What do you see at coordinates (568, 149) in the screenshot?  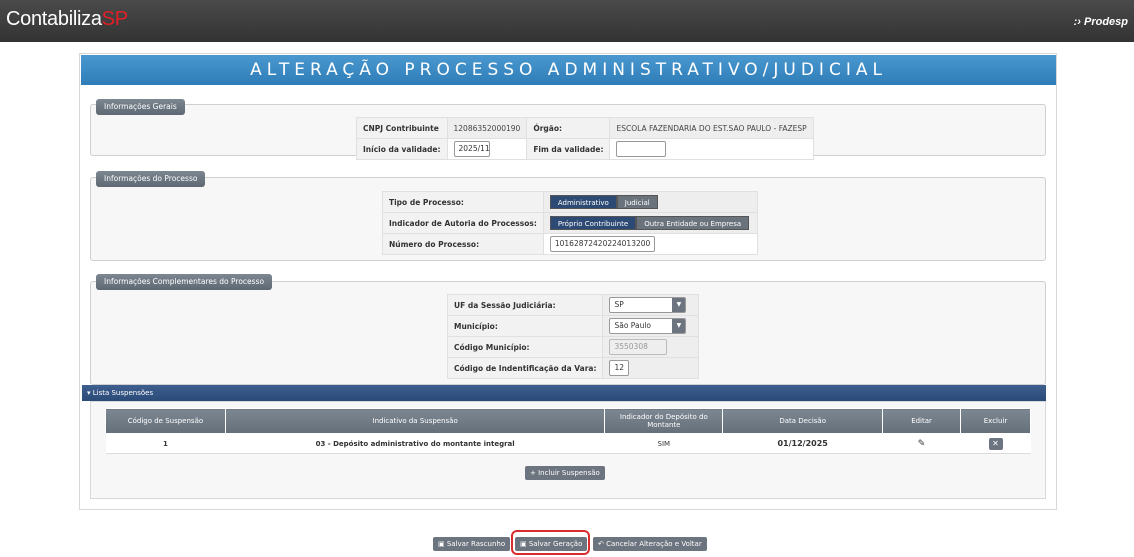 I see `fim-label: Fim da validade:` at bounding box center [568, 149].